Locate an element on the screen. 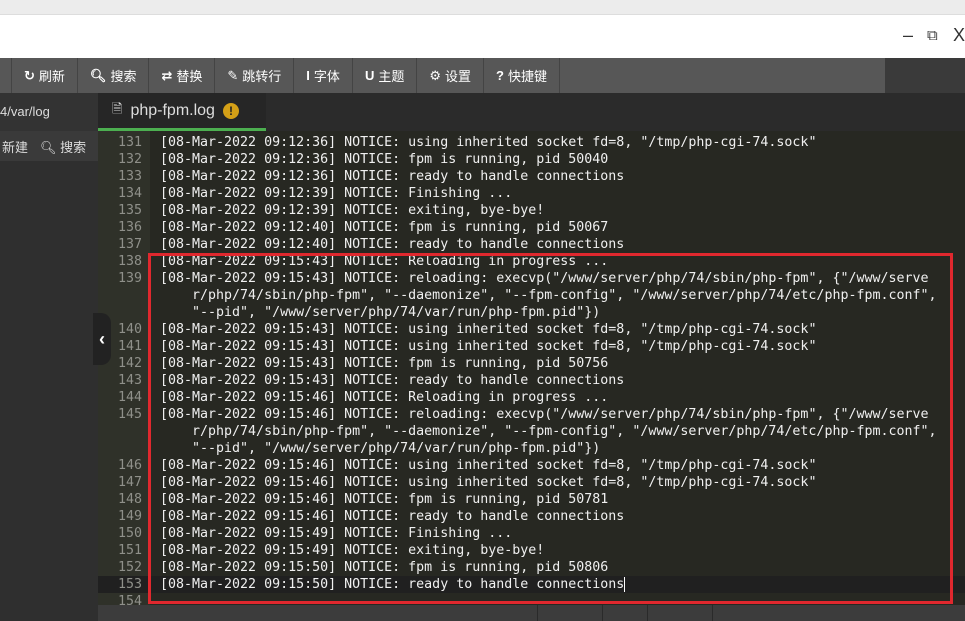 The height and width of the screenshot is (621, 965). toolbar-icon: U is located at coordinates (369, 75).